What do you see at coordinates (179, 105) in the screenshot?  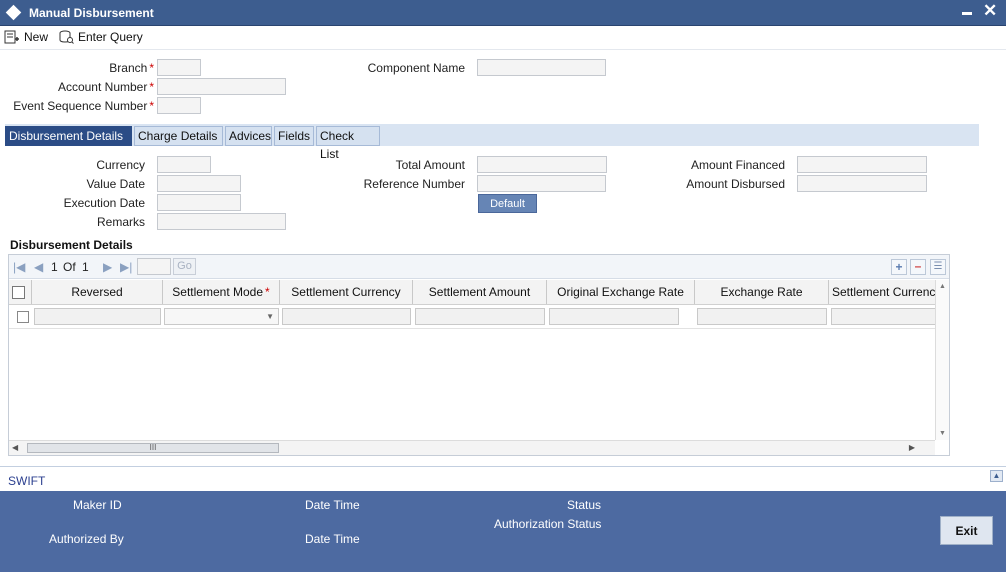 I see `event-sequence-number-input` at bounding box center [179, 105].